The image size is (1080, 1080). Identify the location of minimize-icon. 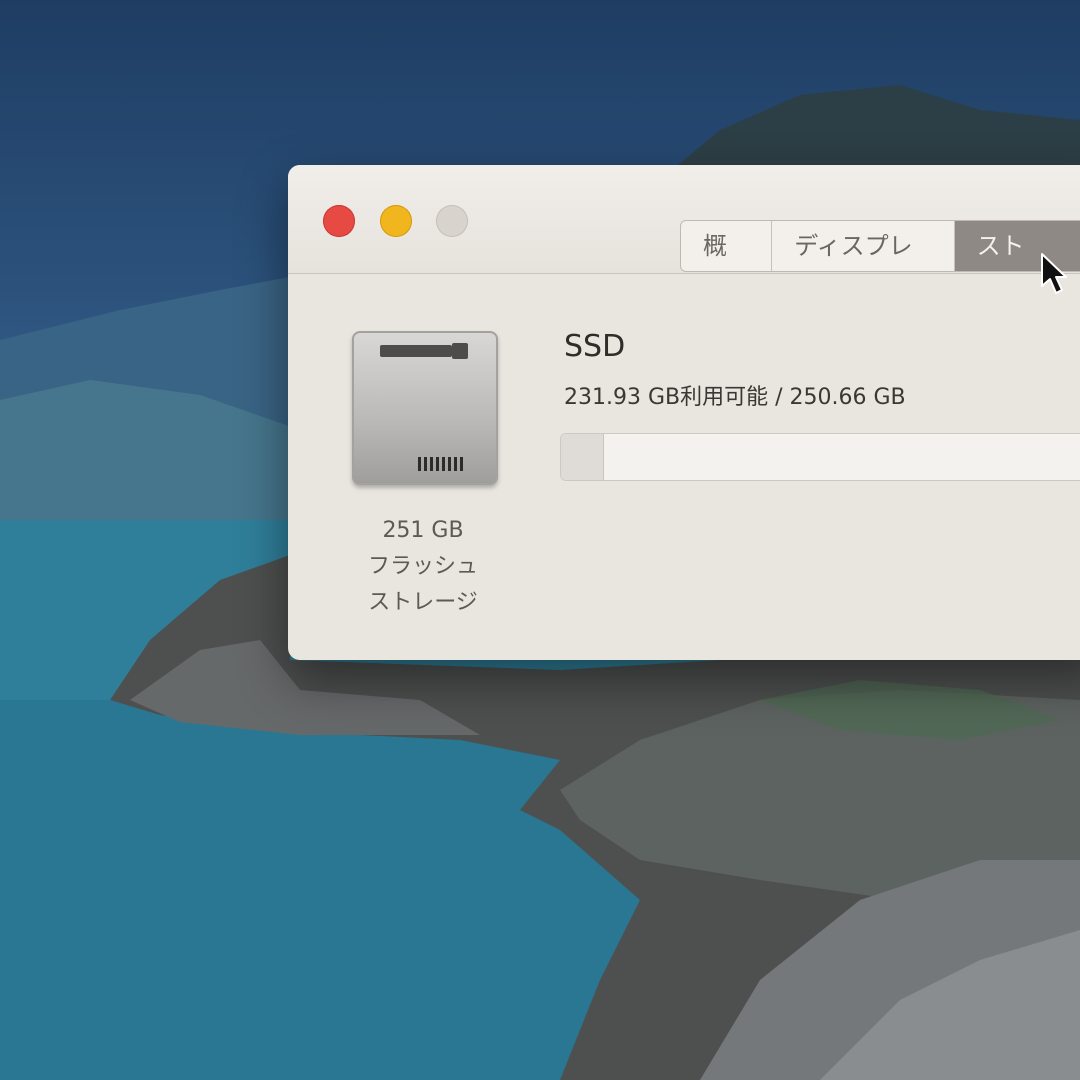
(396, 221).